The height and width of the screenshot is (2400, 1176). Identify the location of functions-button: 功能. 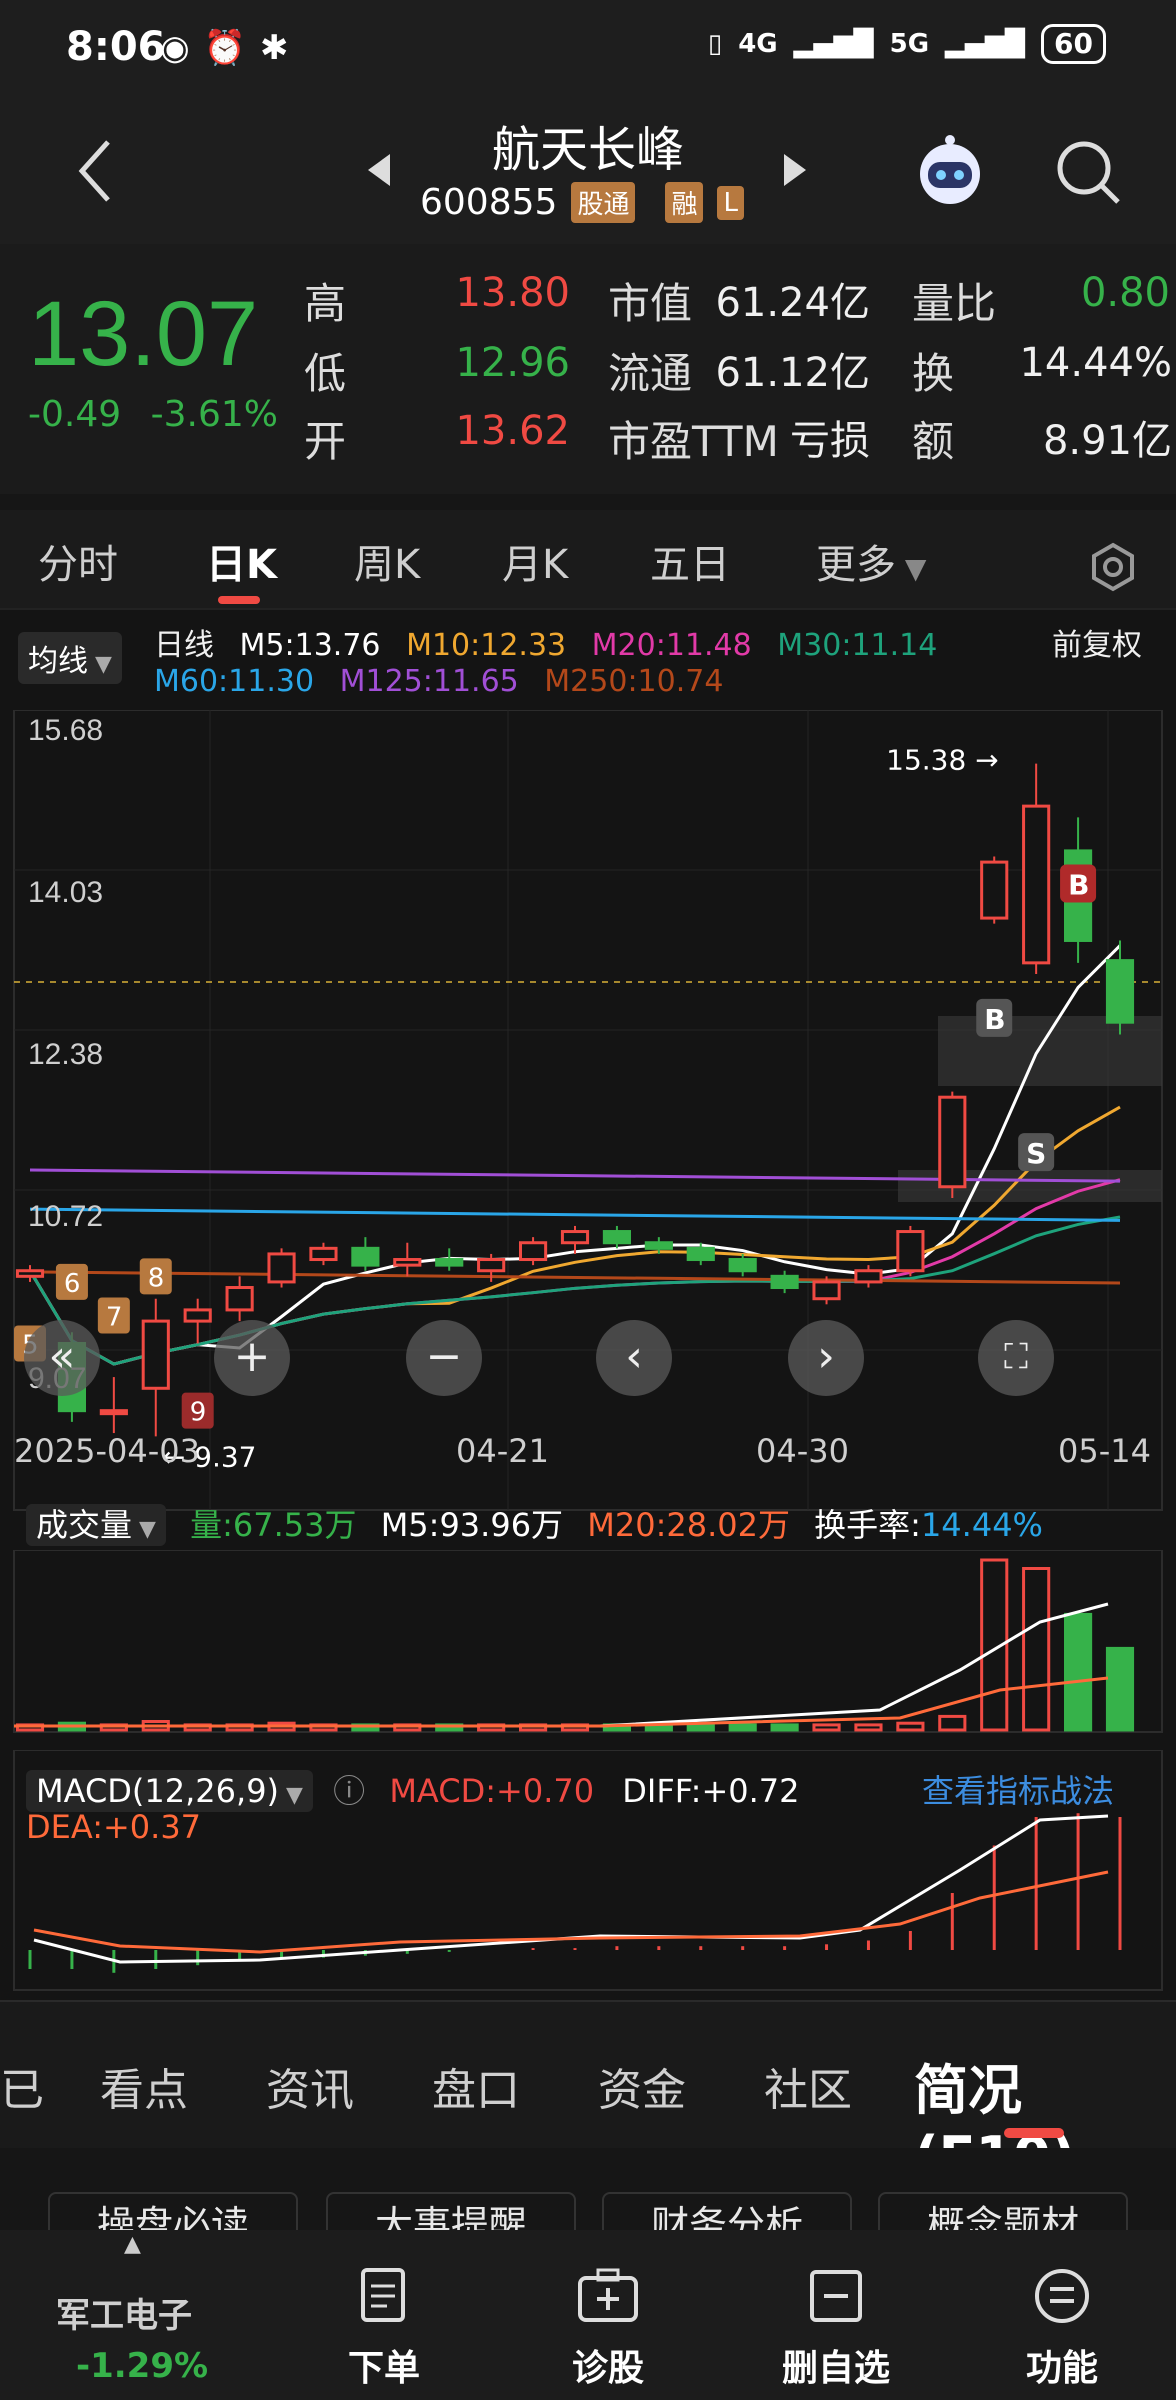
(1062, 2328).